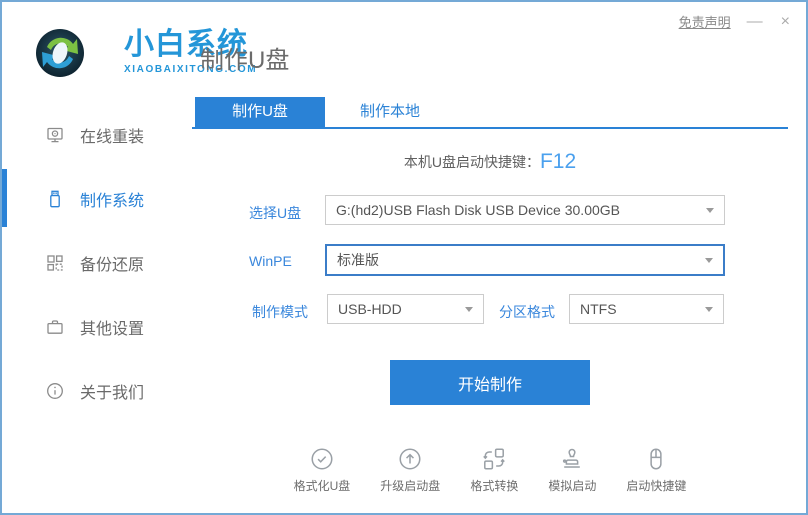 This screenshot has width=808, height=515. Describe the element at coordinates (527, 312) in the screenshot. I see `partition-select-label: 分区格式` at that location.